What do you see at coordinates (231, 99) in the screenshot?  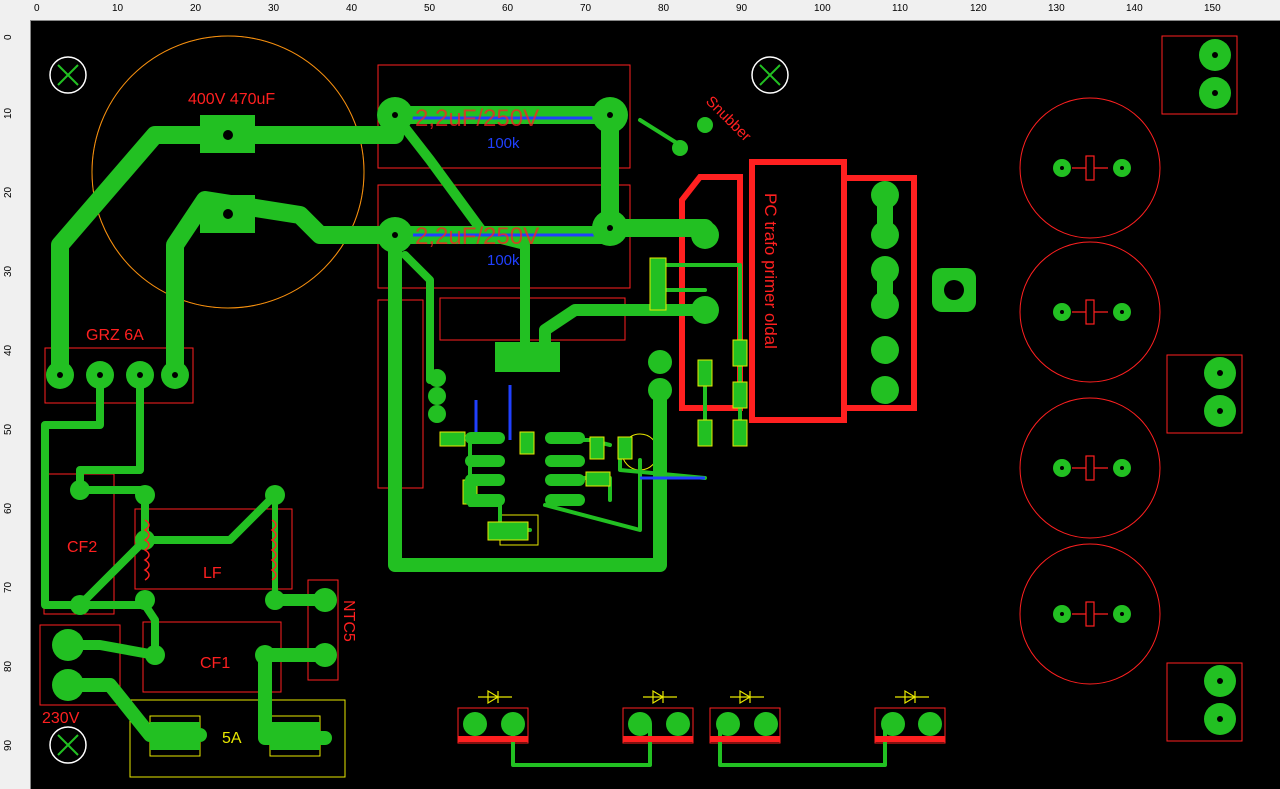 I see `cap-main-label: 400V 470uF` at bounding box center [231, 99].